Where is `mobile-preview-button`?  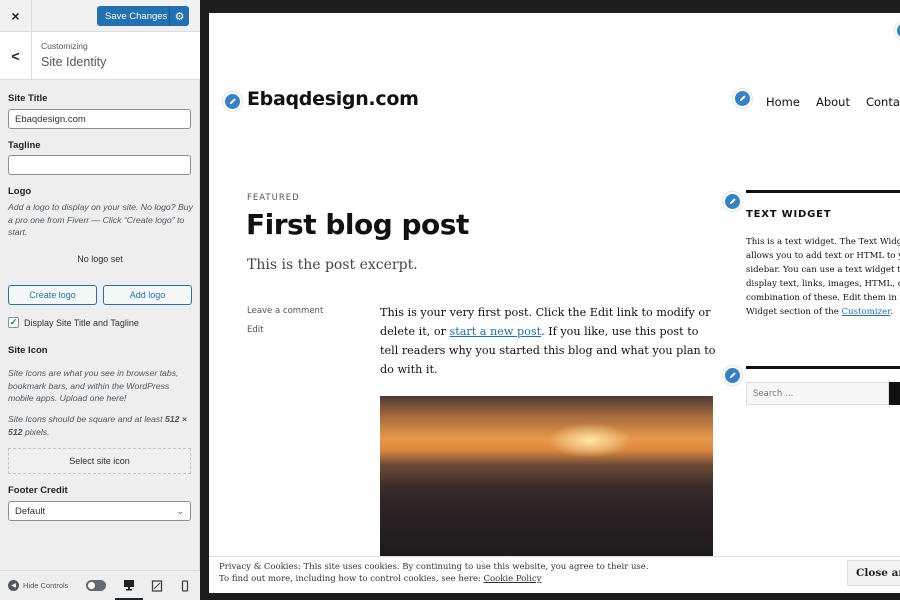
mobile-preview-button is located at coordinates (185, 585).